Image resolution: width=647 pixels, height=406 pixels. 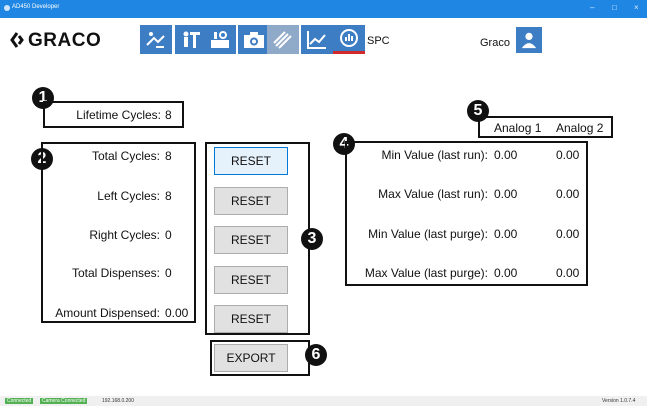 I want to click on amount-dispensed-label: Amount Dispensed:, so click(x=107, y=313).